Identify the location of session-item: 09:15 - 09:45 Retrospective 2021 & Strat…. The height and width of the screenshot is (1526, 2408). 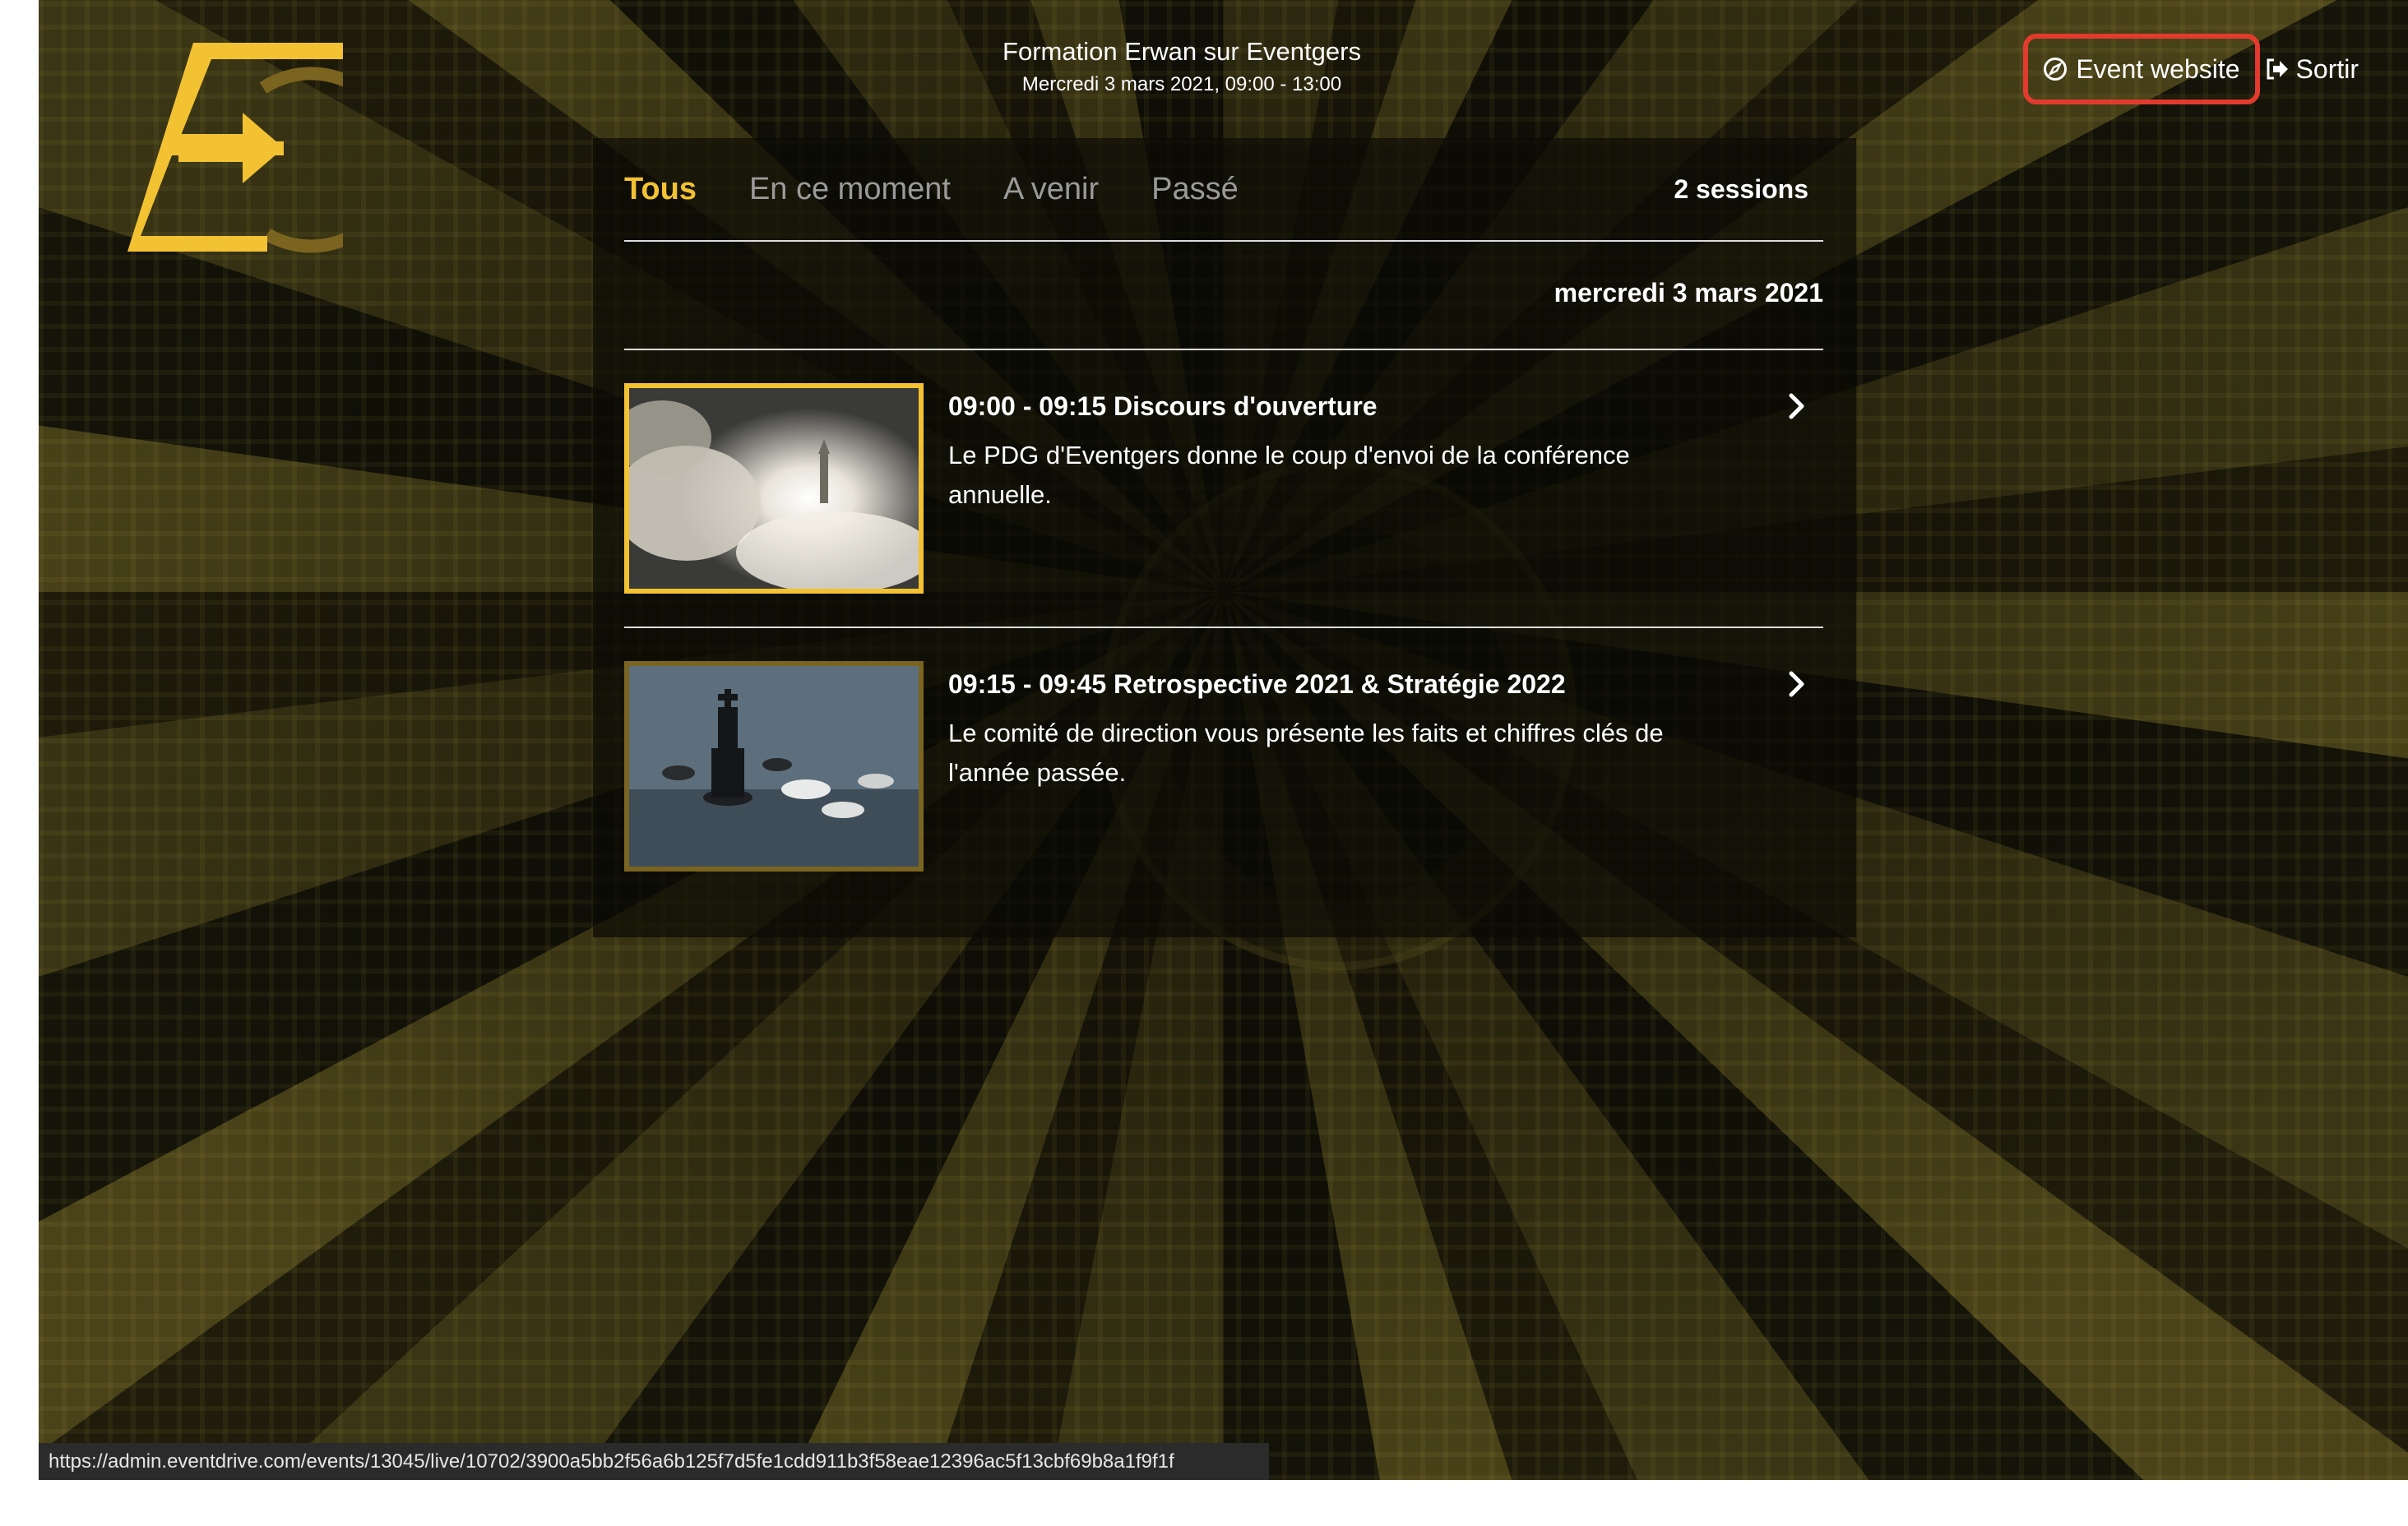
(1223, 768).